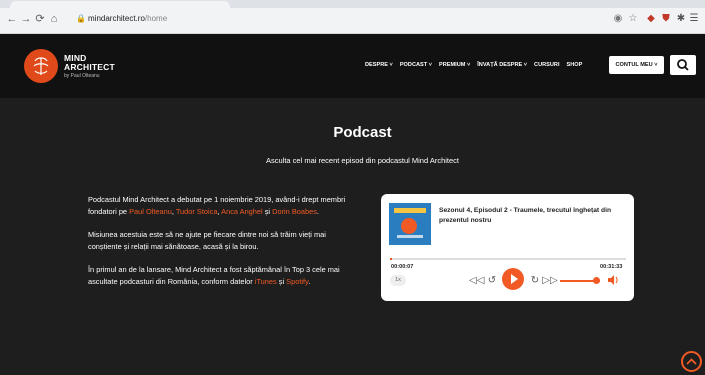 This screenshot has width=705, height=375. What do you see at coordinates (618, 19) in the screenshot?
I see `eye-icon: ◉` at bounding box center [618, 19].